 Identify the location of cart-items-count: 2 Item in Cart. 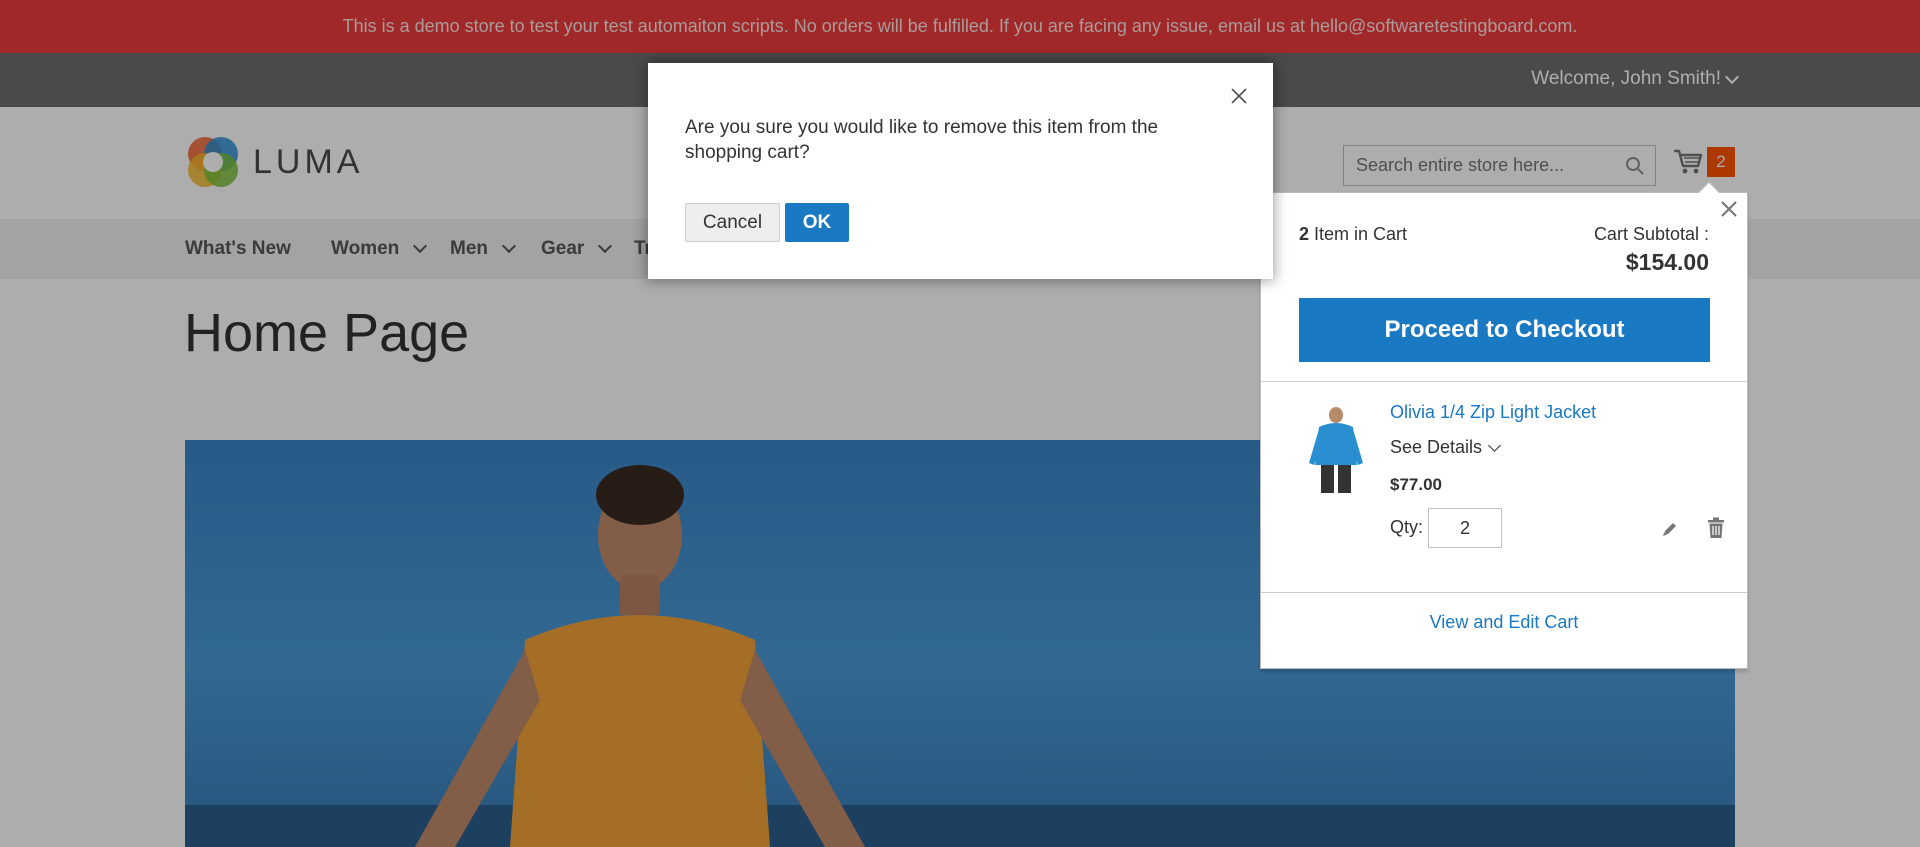
(1353, 234).